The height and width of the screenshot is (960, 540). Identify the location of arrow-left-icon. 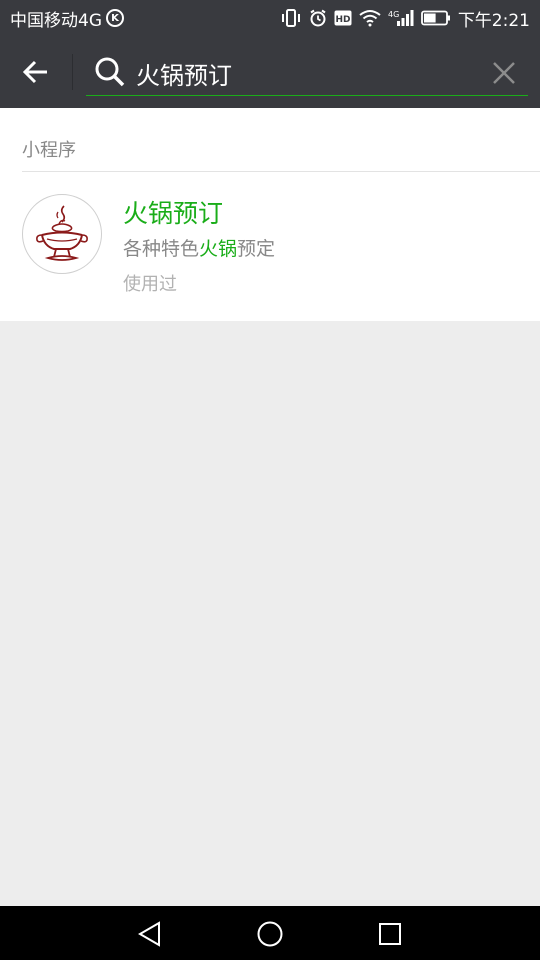
(34, 72).